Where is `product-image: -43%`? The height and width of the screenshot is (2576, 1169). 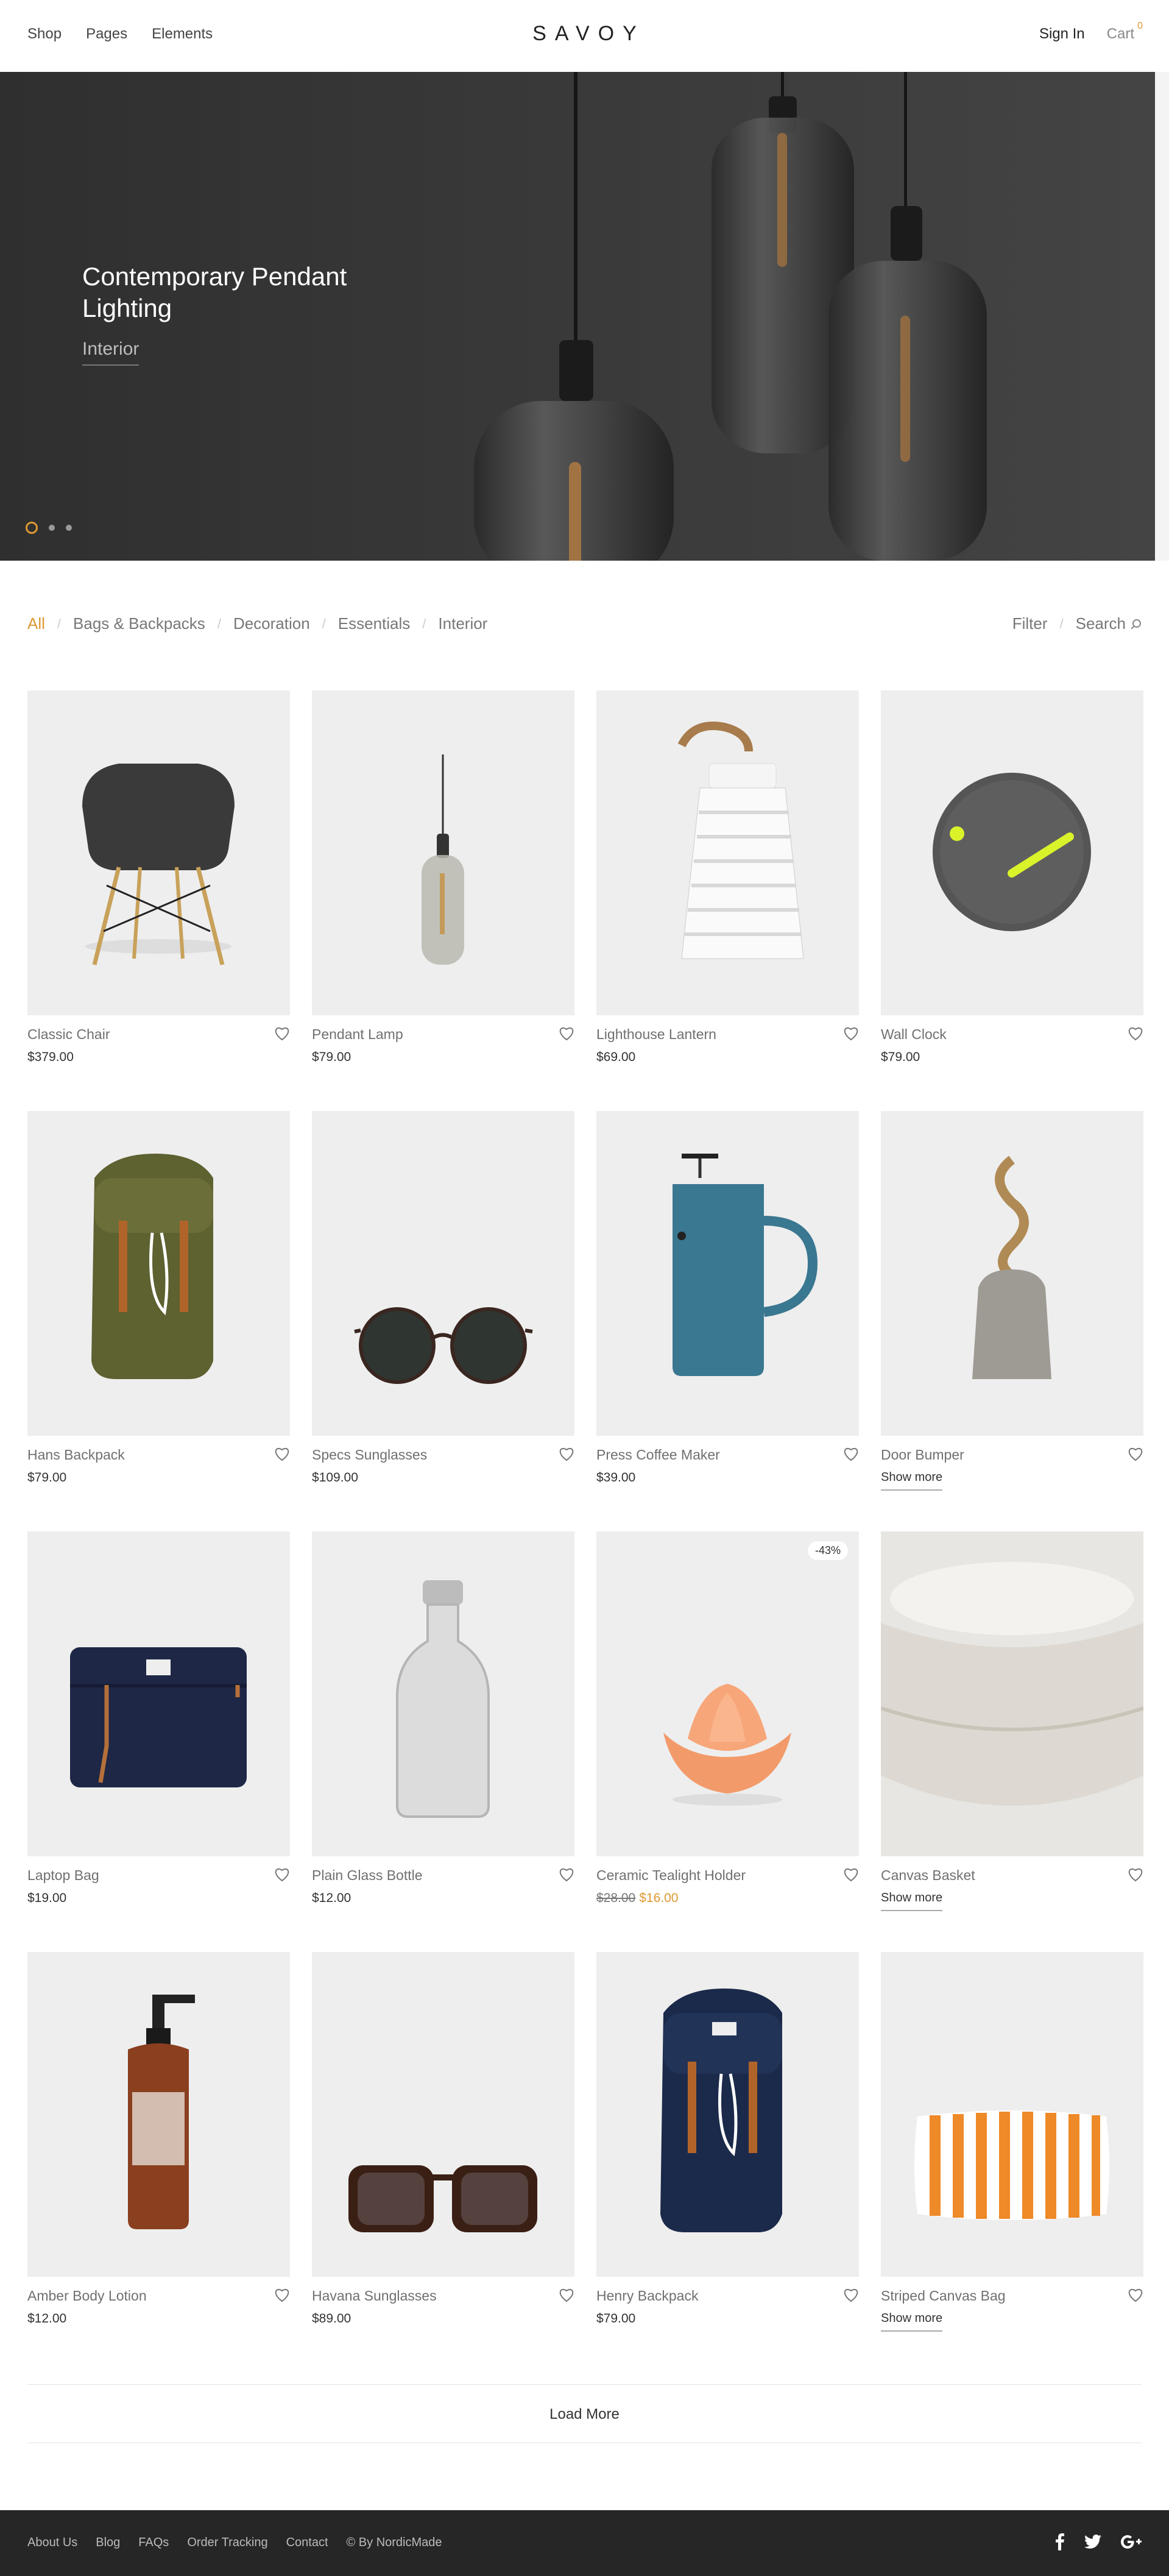
product-image: -43% is located at coordinates (727, 1694).